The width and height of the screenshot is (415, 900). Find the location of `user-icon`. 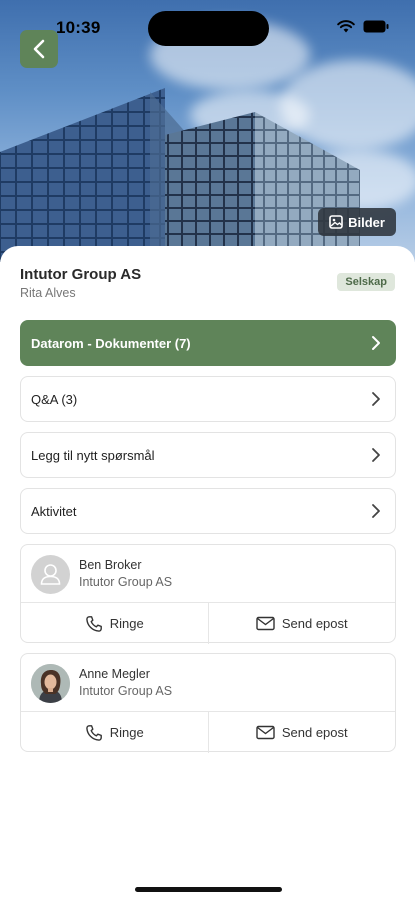

user-icon is located at coordinates (50, 574).